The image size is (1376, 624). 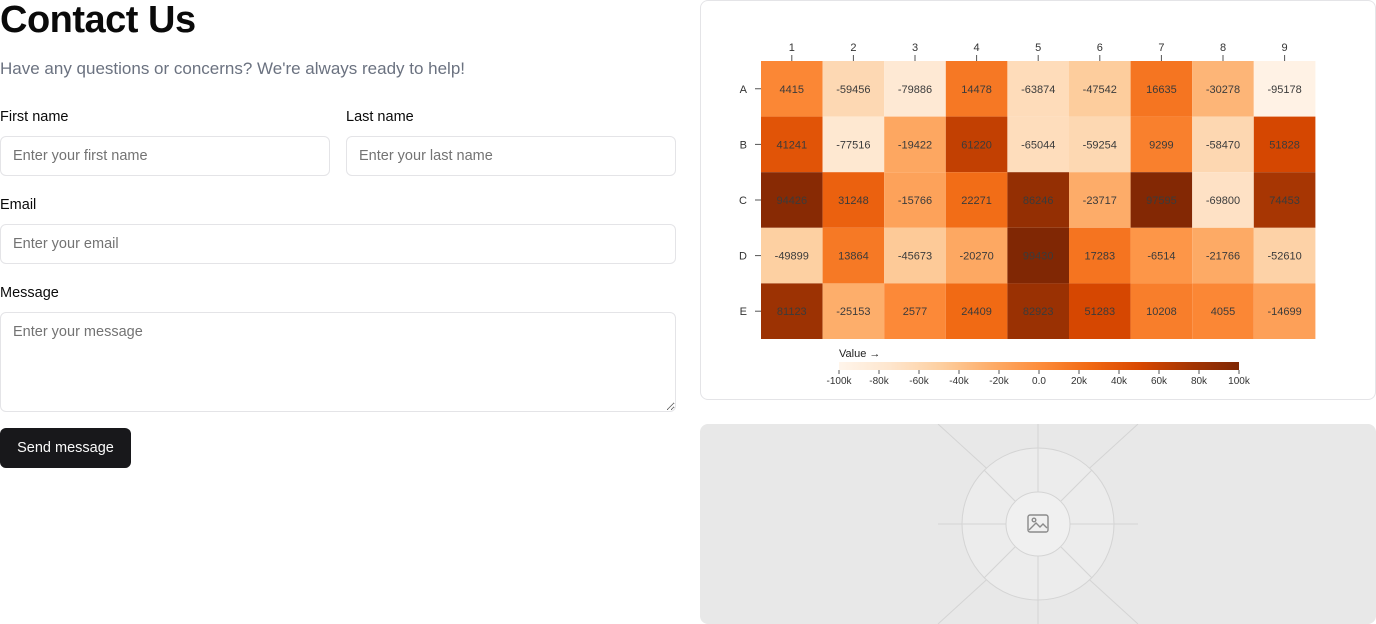 I want to click on row-label: E, so click(x=743, y=312).